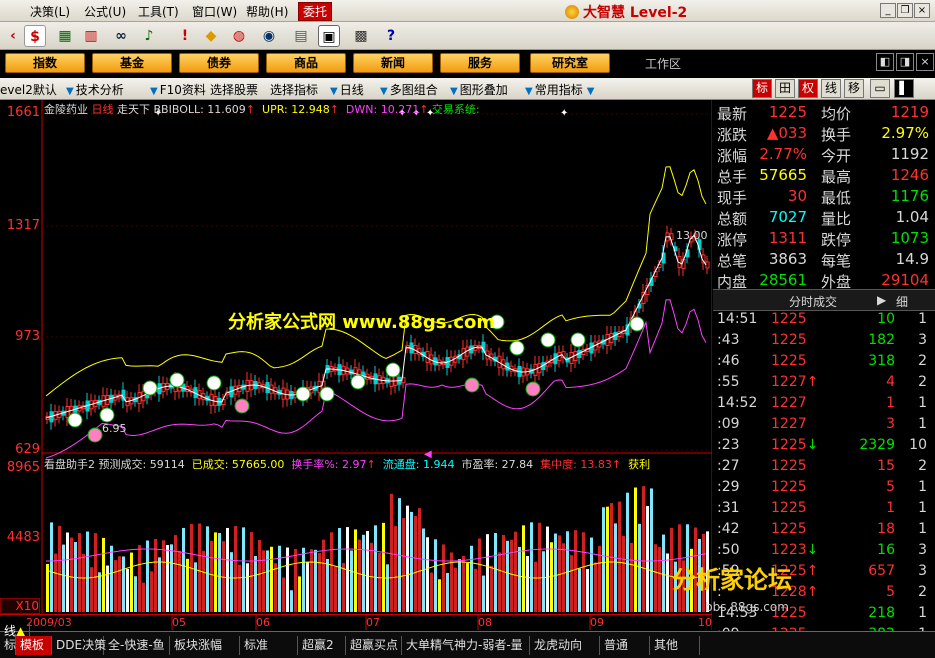  I want to click on research-button: 研究室, so click(570, 63).